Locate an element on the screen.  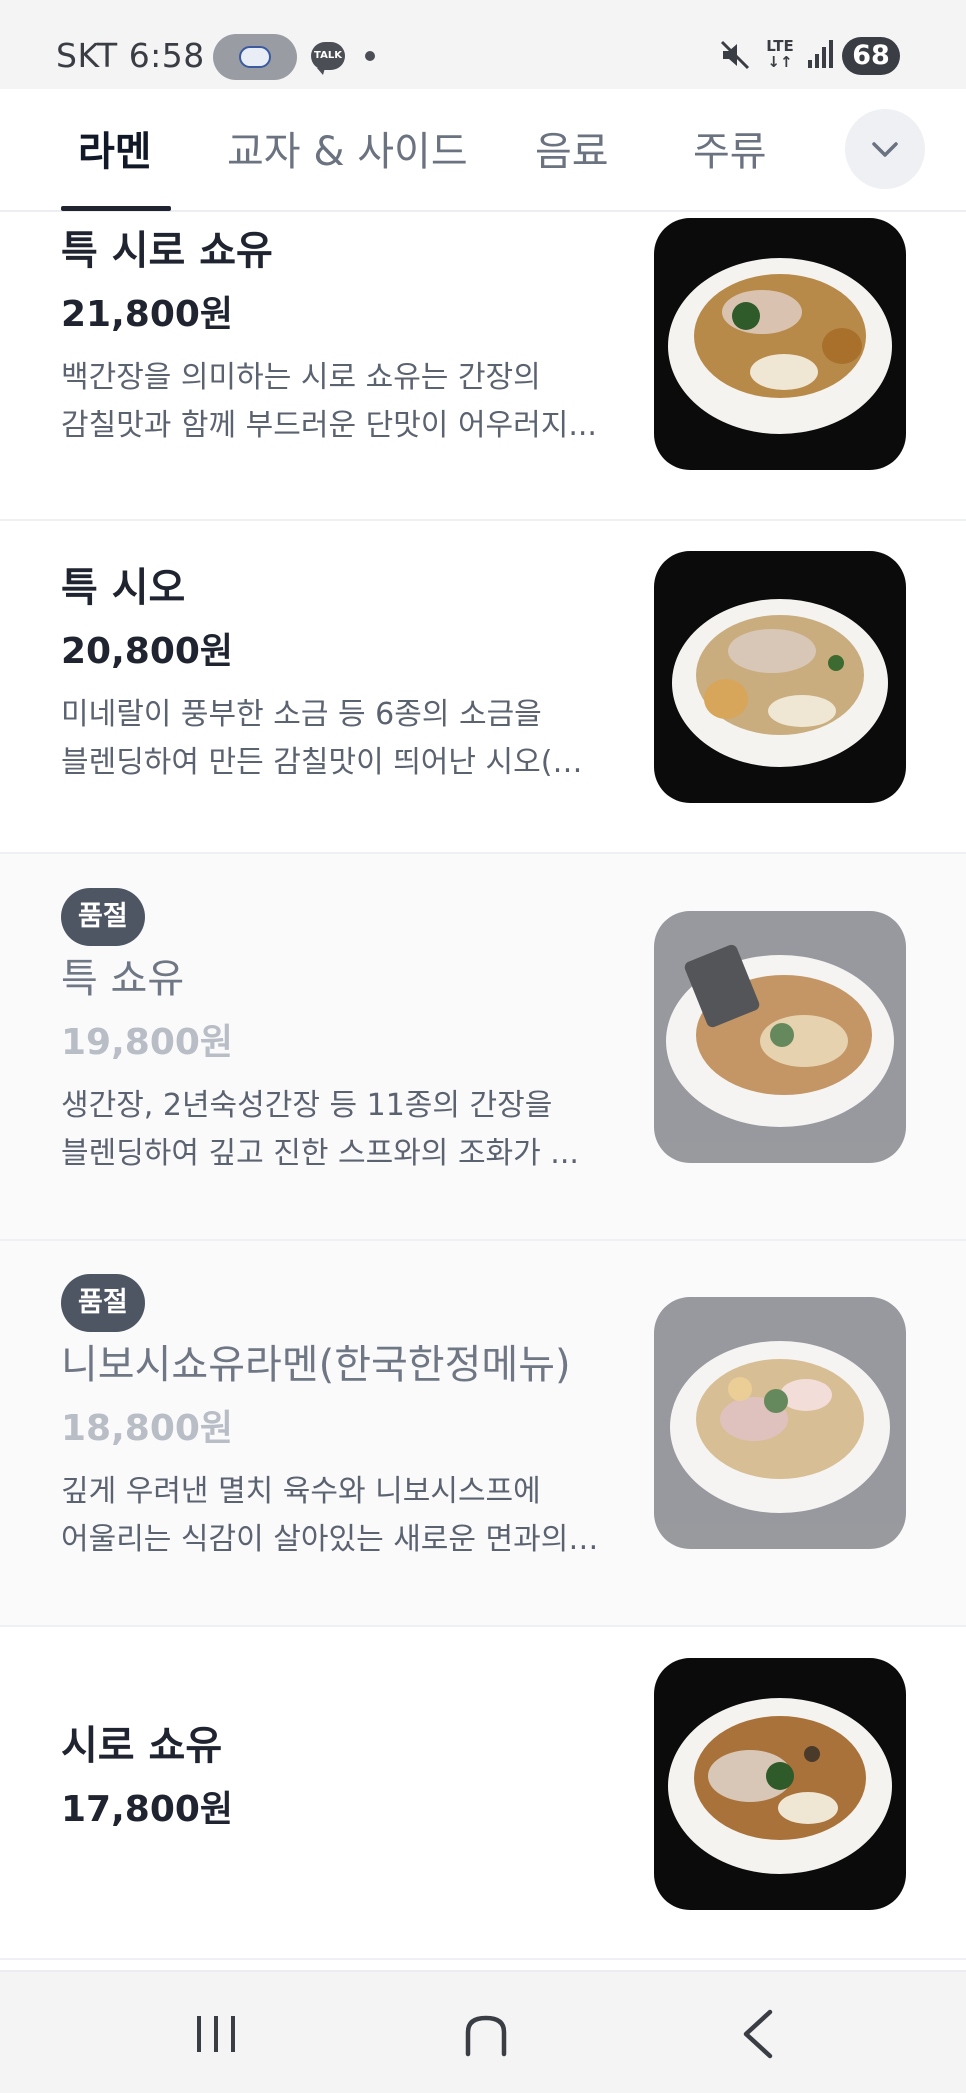
recent-apps-icon is located at coordinates (216, 2034).